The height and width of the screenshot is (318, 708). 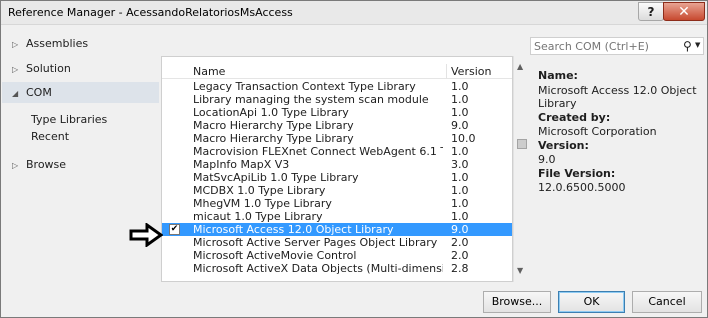 What do you see at coordinates (262, 203) in the screenshot?
I see `row-name: MhegVM 1.0 Type Library` at bounding box center [262, 203].